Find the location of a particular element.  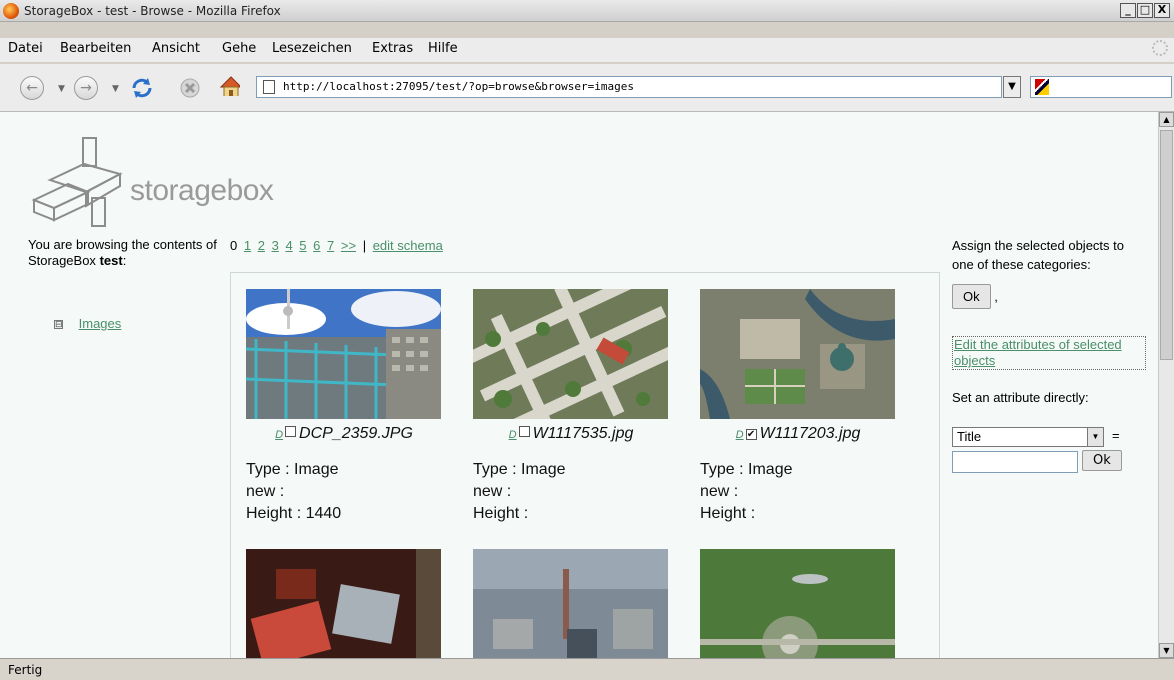

pager-page-2: 2 is located at coordinates (261, 245).